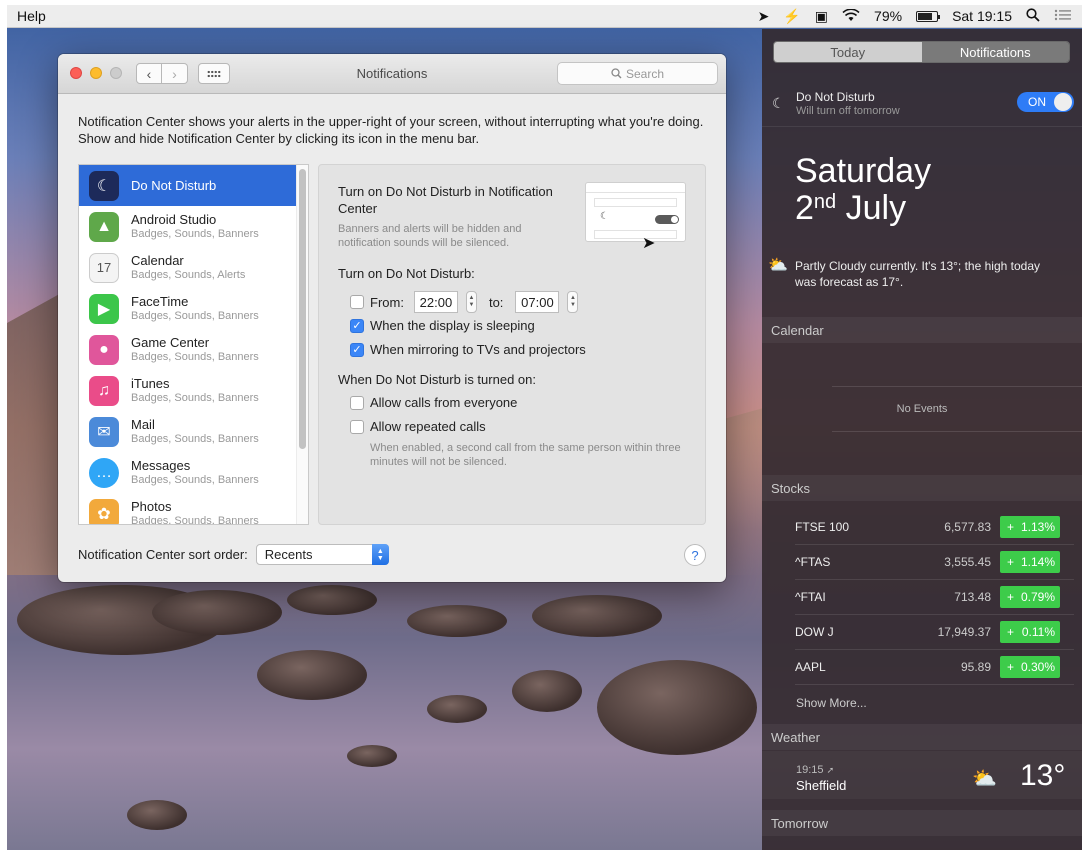 This screenshot has height=855, width=1088. I want to click on scrollbar-track, so click(302, 344).